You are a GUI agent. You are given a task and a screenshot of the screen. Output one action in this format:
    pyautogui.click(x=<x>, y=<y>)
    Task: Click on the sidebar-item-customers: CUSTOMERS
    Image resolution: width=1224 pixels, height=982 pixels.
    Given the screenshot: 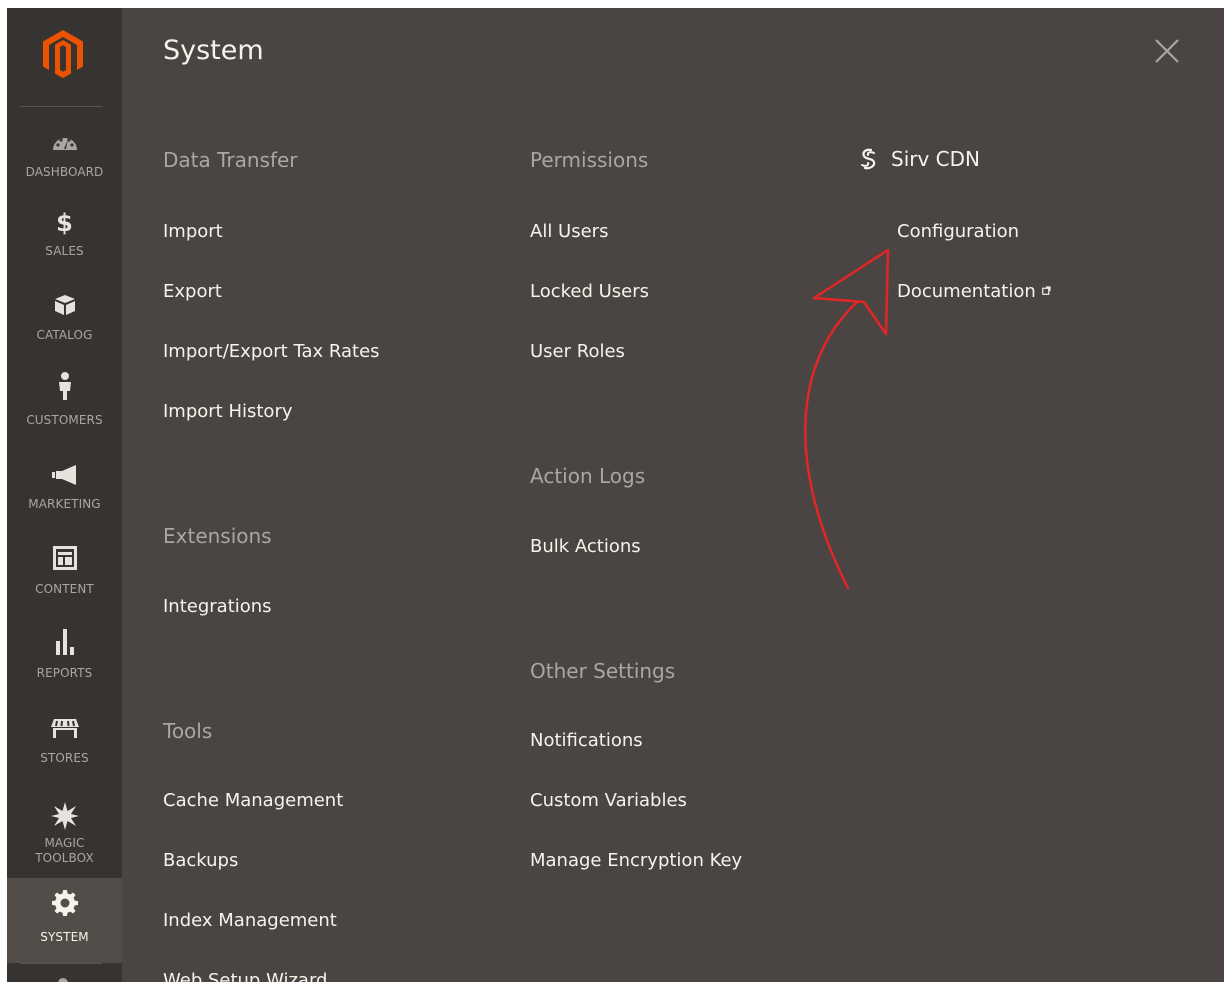 What is the action you would take?
    pyautogui.click(x=64, y=408)
    